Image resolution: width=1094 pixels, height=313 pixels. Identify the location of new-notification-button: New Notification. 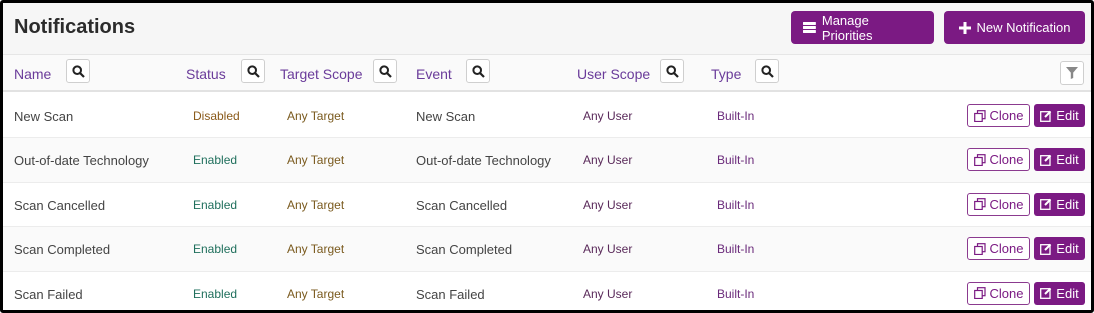
(1014, 27).